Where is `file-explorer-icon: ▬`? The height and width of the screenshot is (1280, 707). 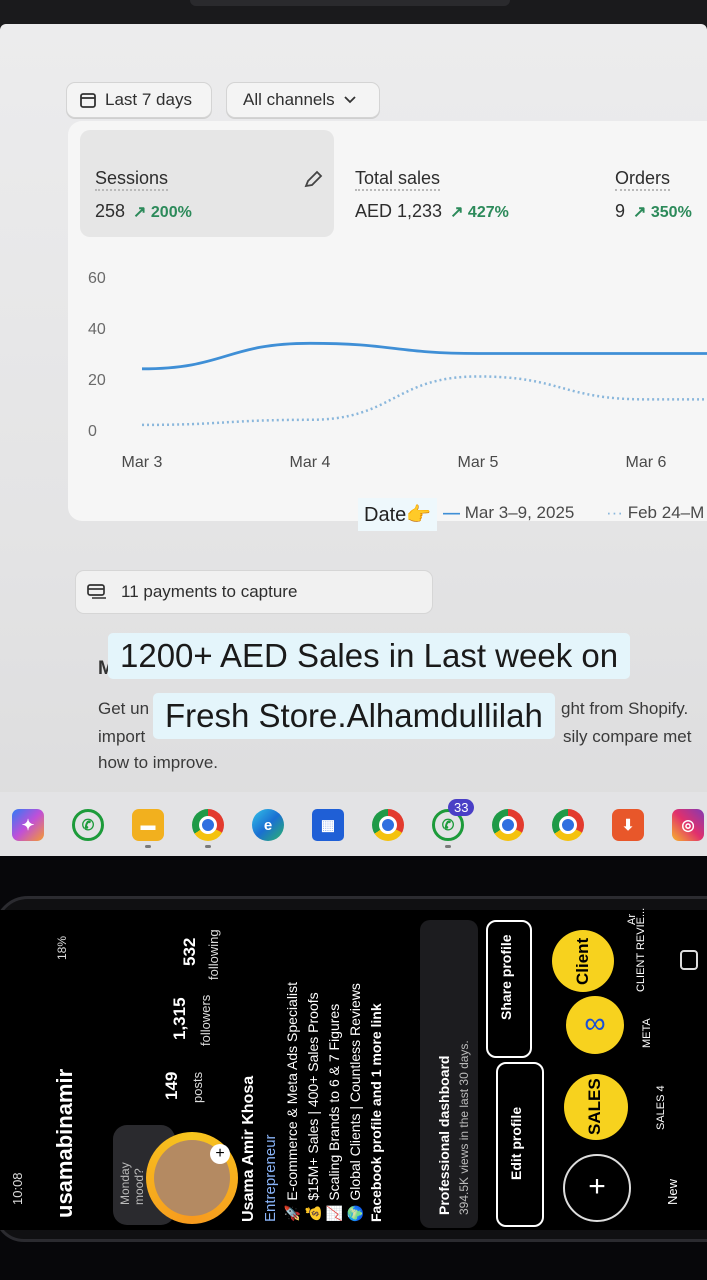 file-explorer-icon: ▬ is located at coordinates (148, 825).